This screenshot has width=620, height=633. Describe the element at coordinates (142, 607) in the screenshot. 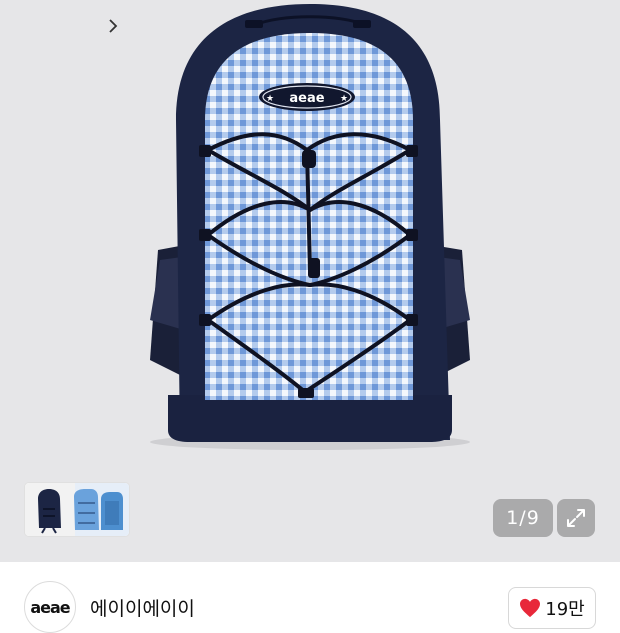

I see `store-name: 에이이에이이` at that location.